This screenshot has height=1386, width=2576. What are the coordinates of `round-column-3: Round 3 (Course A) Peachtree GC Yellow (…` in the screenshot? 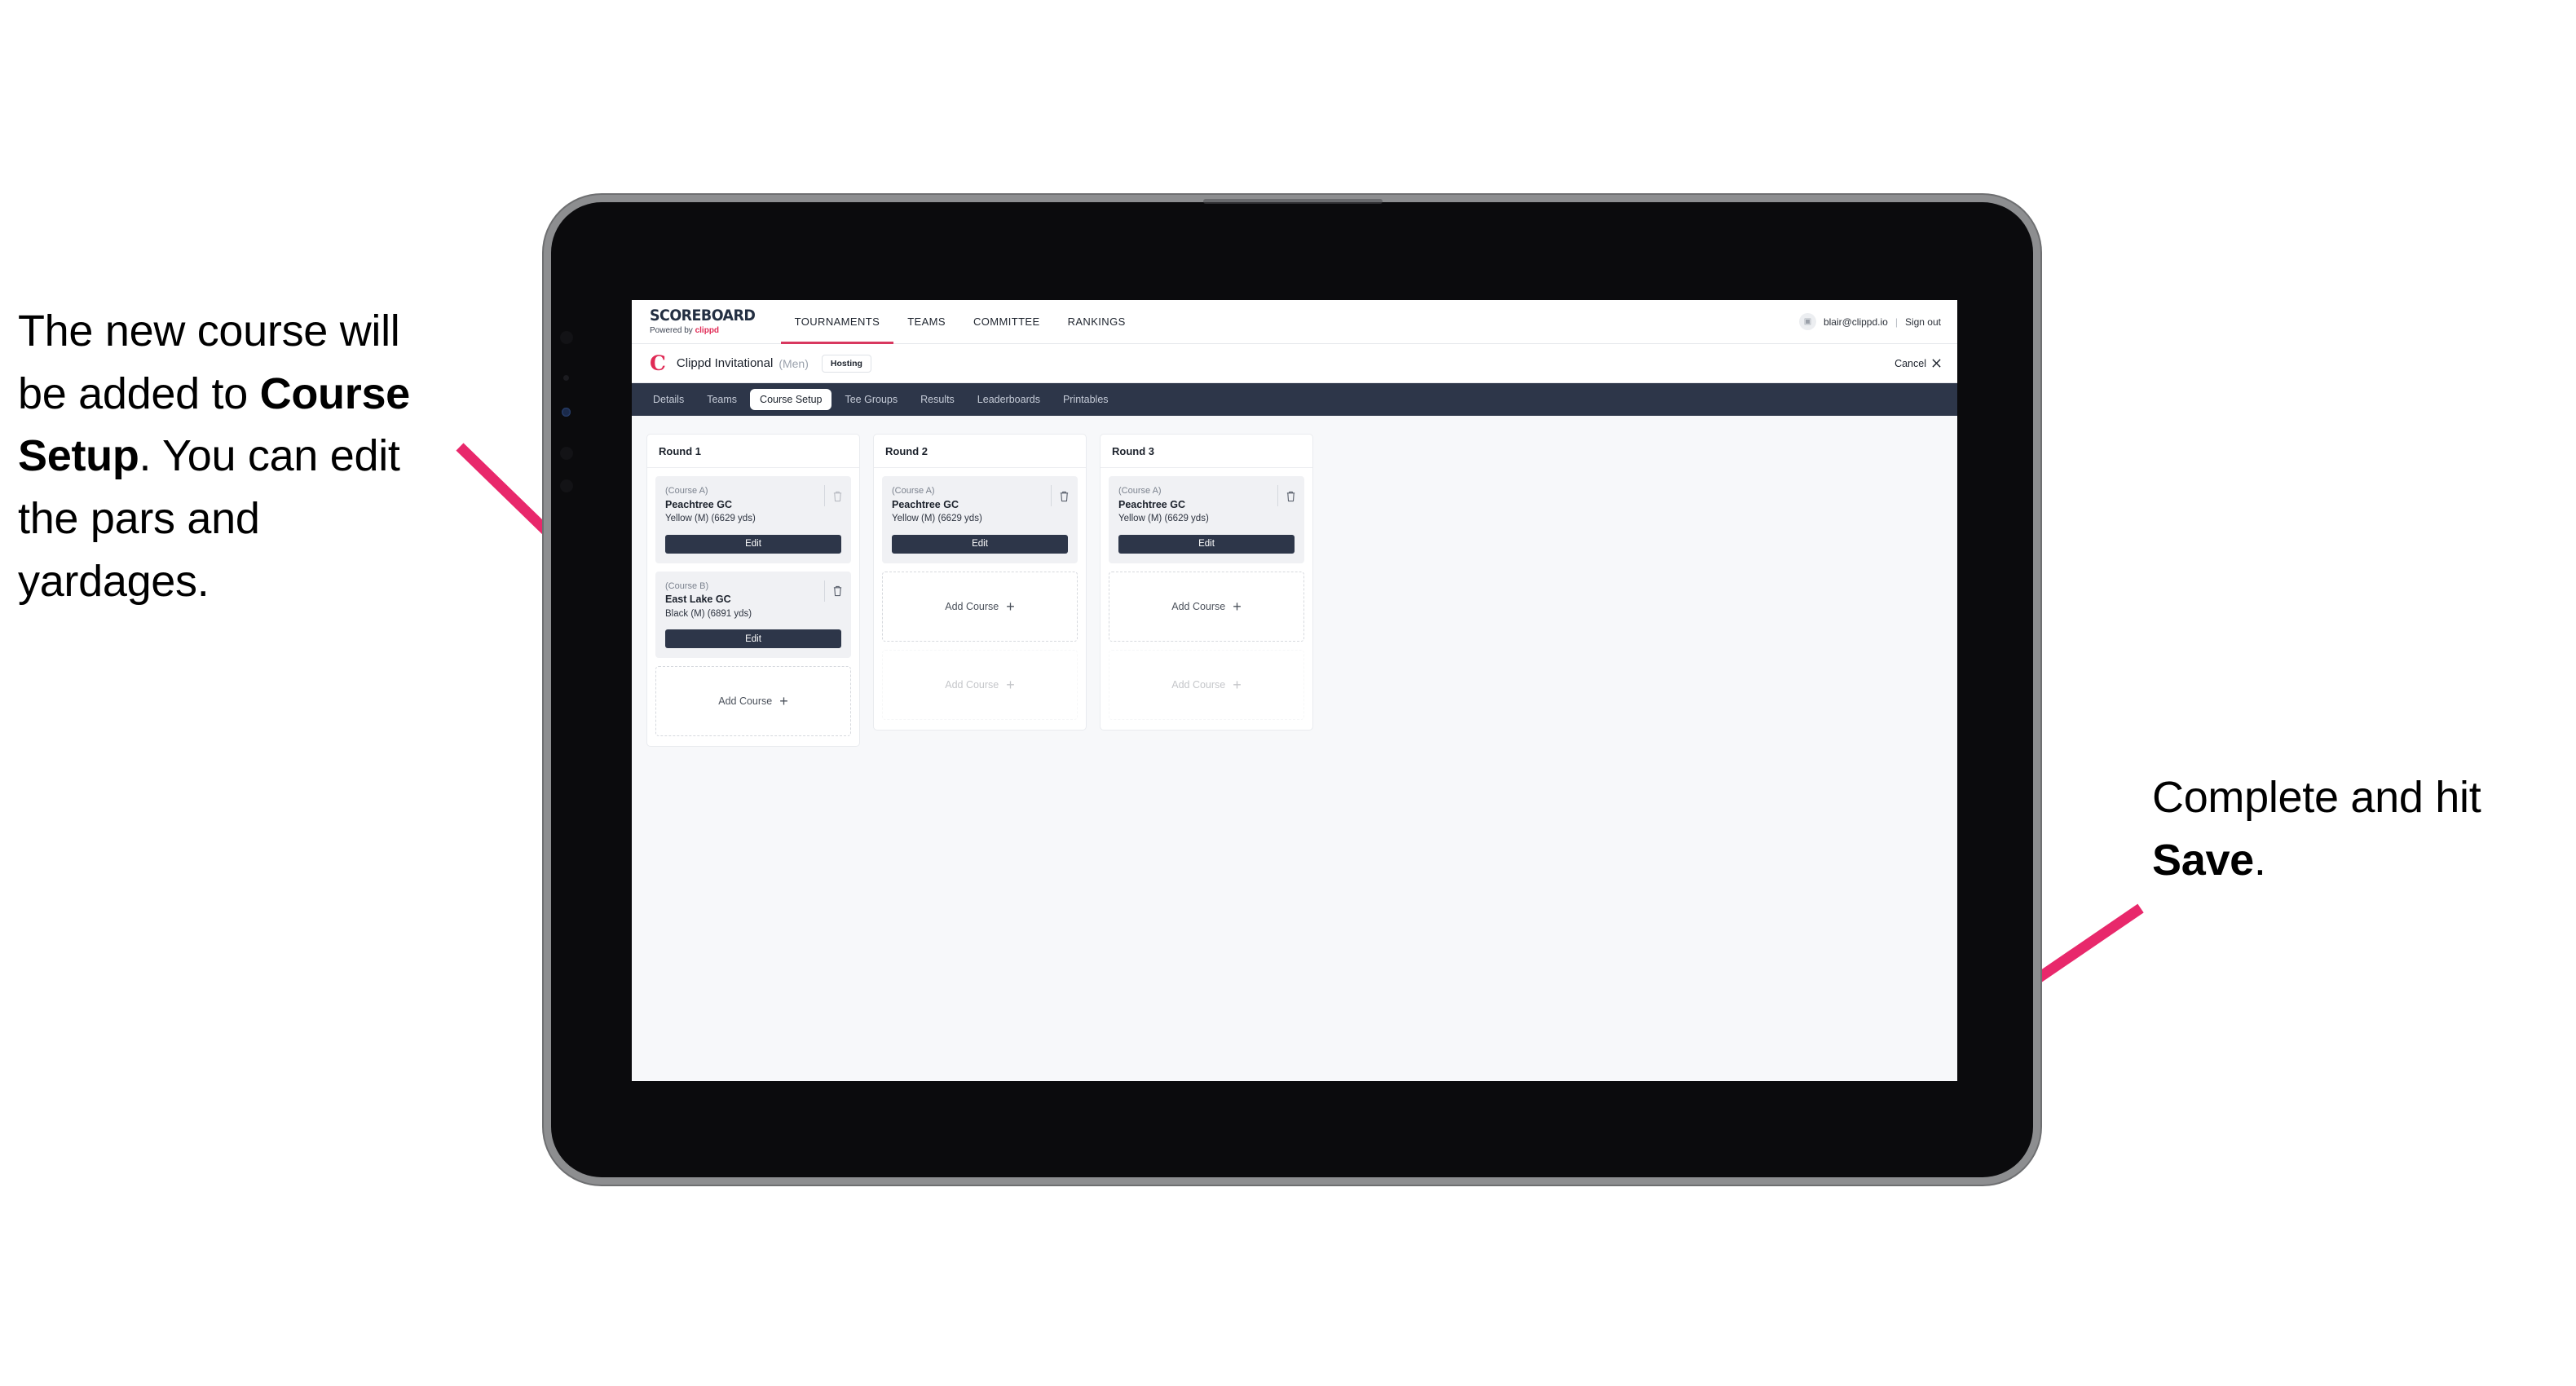 It's located at (1206, 583).